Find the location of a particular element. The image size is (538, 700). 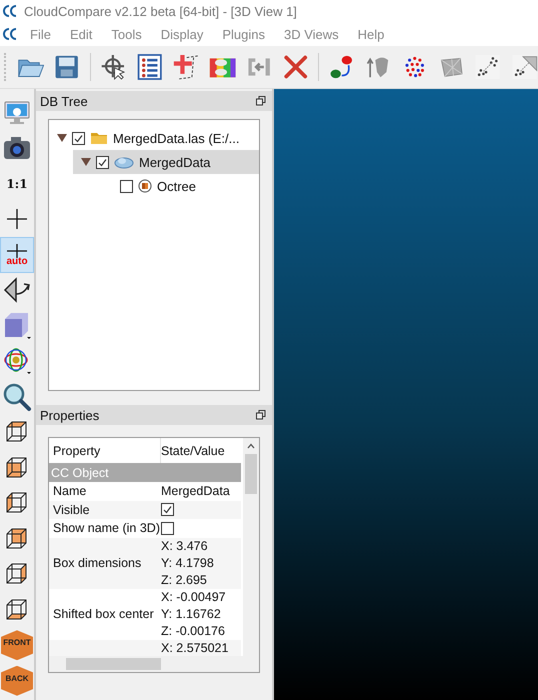

menu-item: Plugins is located at coordinates (243, 34).